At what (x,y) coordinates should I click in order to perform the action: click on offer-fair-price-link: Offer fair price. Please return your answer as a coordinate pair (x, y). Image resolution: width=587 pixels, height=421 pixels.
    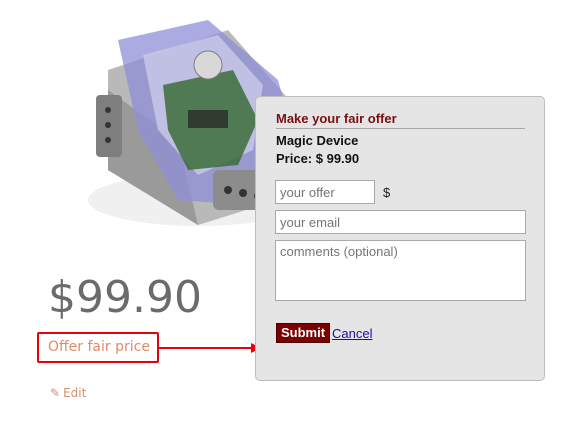
    Looking at the image, I should click on (99, 347).